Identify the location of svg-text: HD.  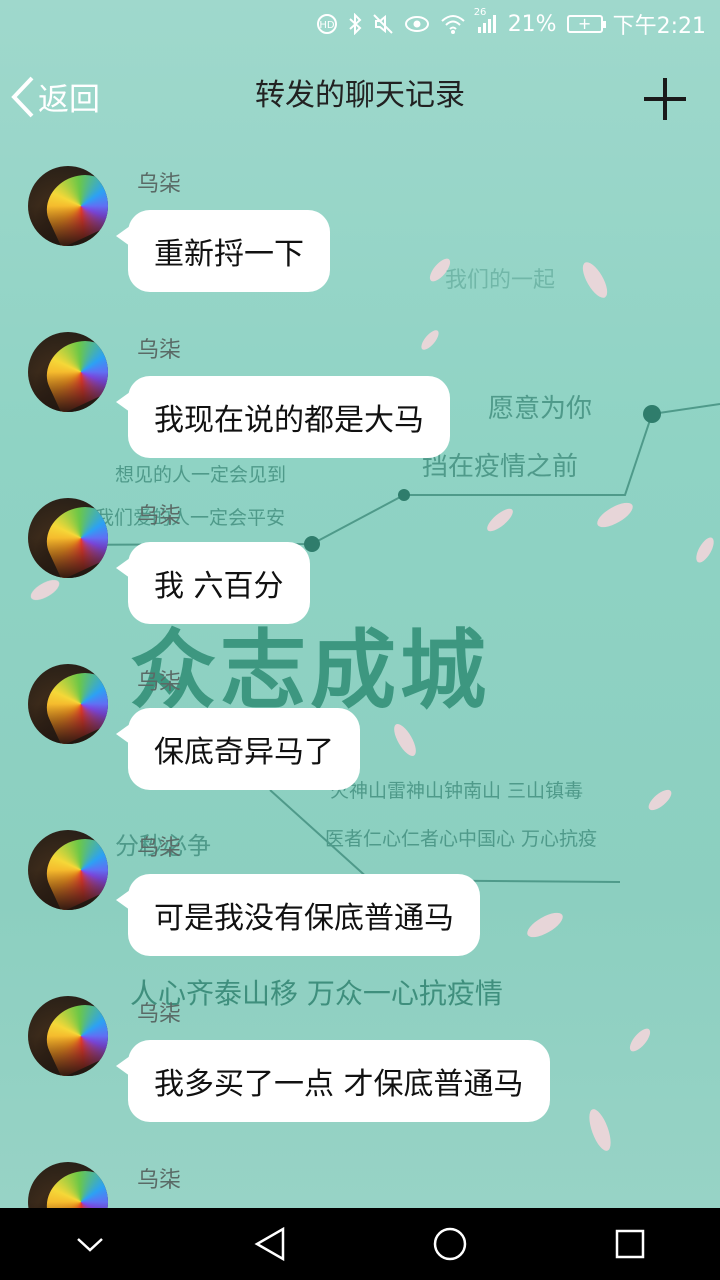
(327, 25).